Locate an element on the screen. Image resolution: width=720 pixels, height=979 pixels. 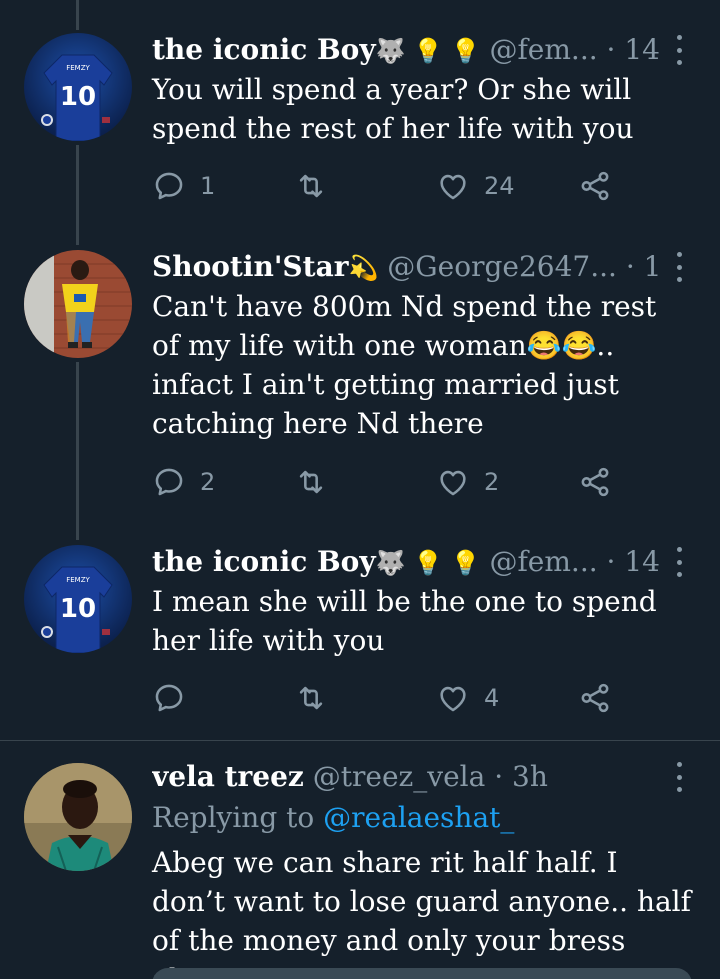
replying-to-label: Replying to is located at coordinates (238, 817).